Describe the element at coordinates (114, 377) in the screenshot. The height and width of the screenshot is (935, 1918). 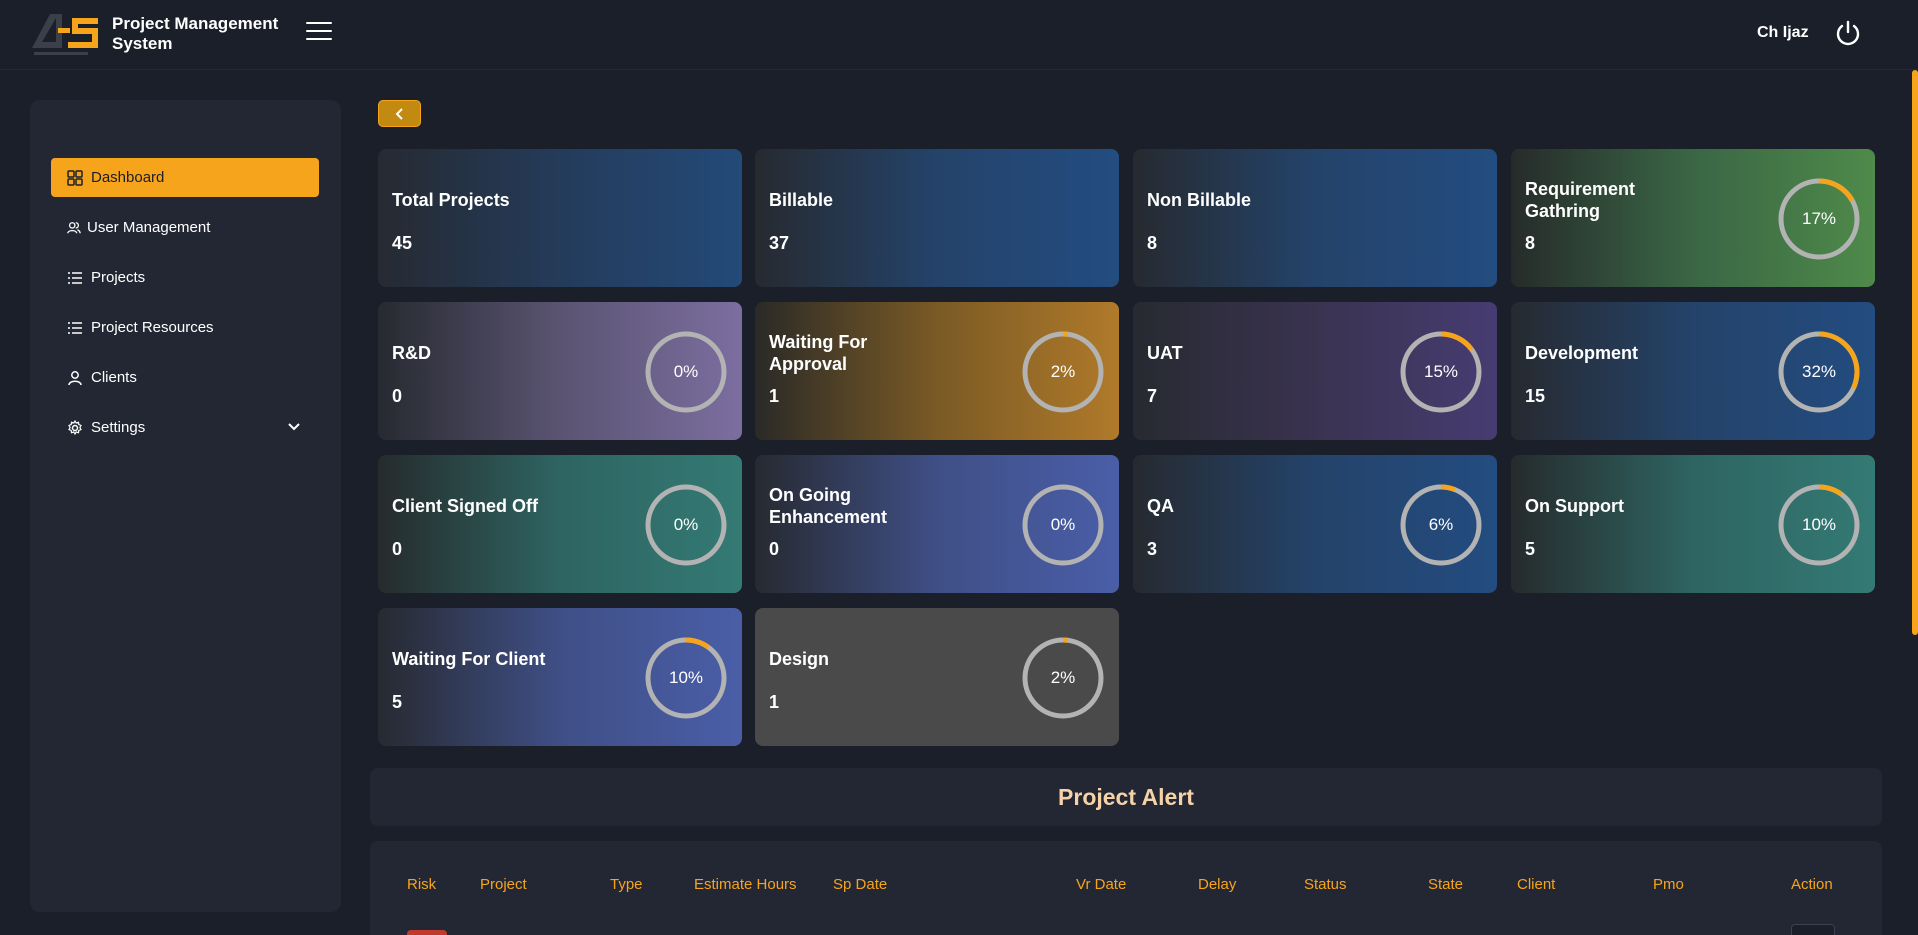
I see `sidebar-item-label: Clients` at that location.